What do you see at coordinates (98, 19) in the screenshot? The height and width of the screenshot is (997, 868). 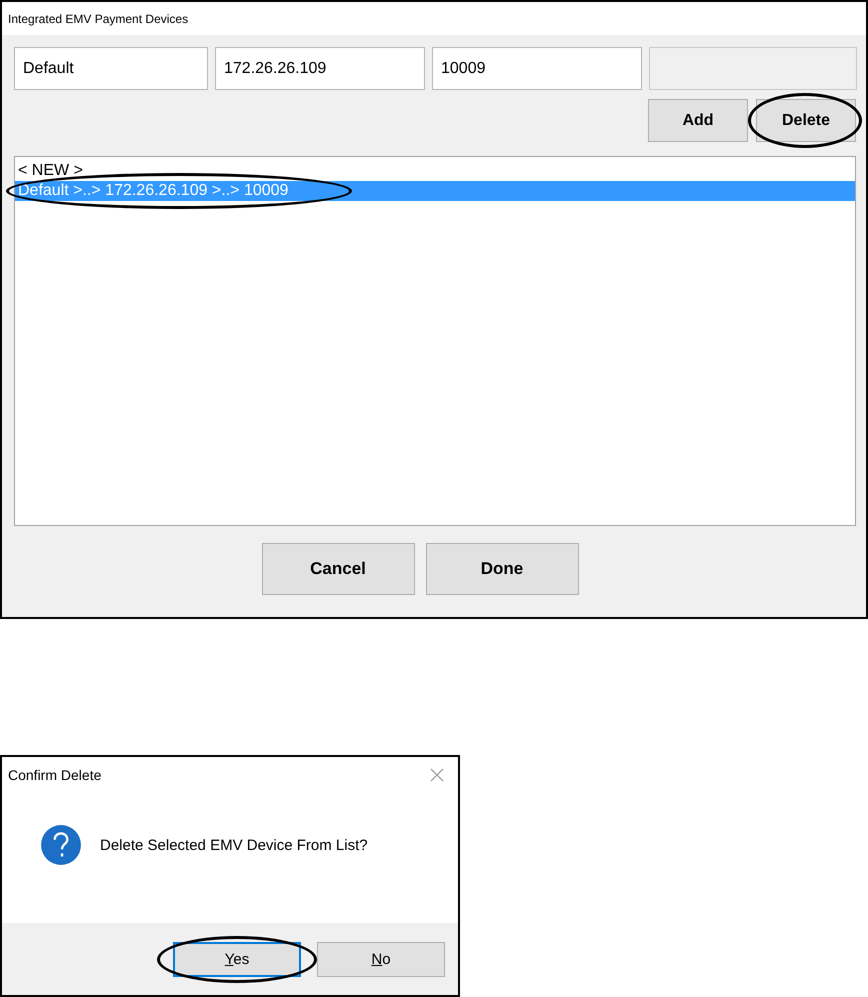 I see `window-title: Integrated EMV Payment Devices` at bounding box center [98, 19].